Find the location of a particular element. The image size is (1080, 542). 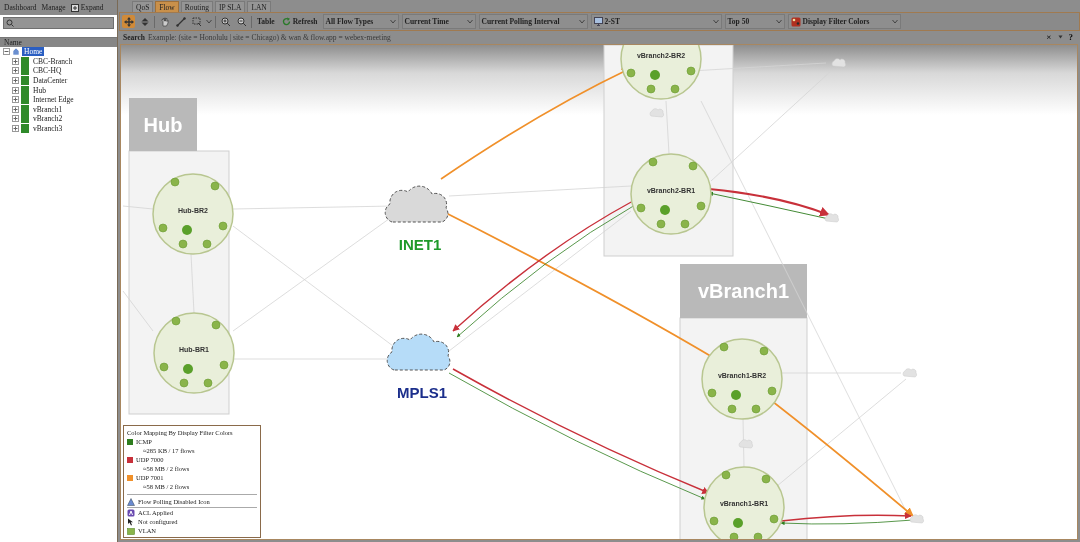

warning-icon is located at coordinates (131, 502).